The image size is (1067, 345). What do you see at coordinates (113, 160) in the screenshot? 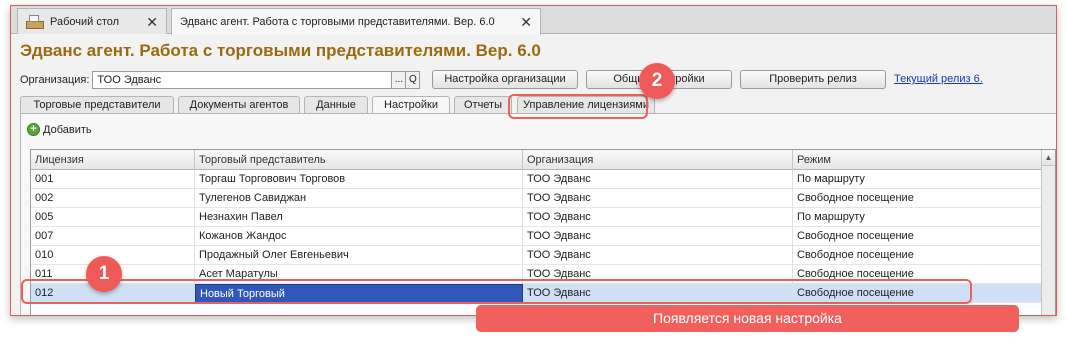
I see `column-header-license: Лицензия` at bounding box center [113, 160].